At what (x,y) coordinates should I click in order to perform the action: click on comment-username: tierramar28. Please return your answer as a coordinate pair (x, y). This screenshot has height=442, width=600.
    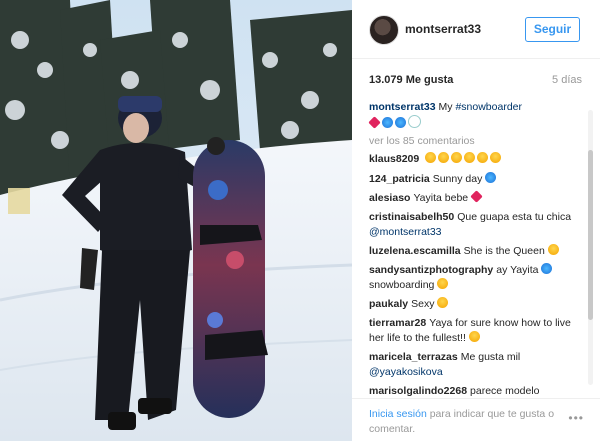
    Looking at the image, I should click on (397, 323).